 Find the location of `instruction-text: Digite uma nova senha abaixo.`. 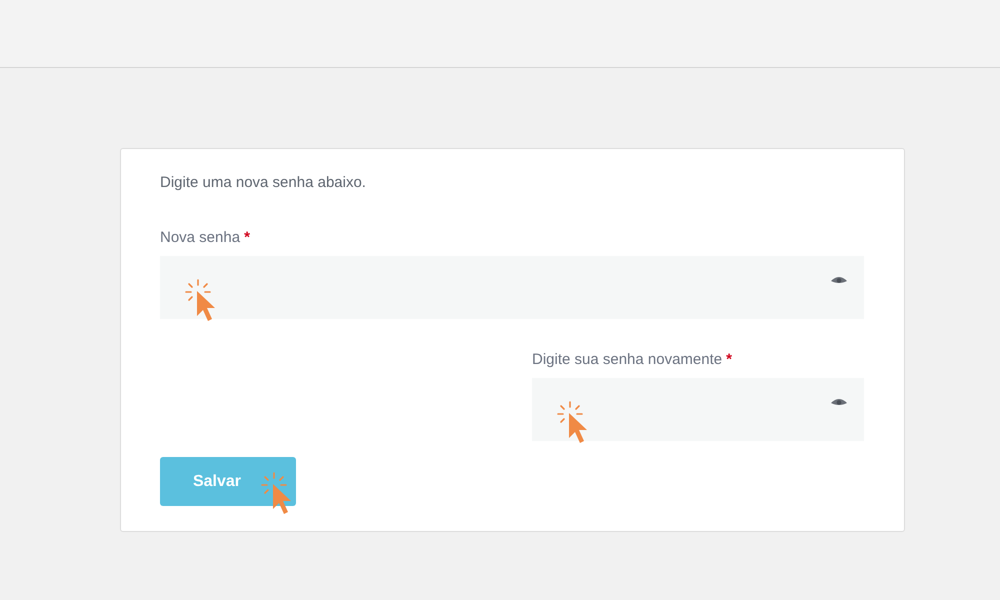

instruction-text: Digite uma nova senha abaixo. is located at coordinates (263, 182).